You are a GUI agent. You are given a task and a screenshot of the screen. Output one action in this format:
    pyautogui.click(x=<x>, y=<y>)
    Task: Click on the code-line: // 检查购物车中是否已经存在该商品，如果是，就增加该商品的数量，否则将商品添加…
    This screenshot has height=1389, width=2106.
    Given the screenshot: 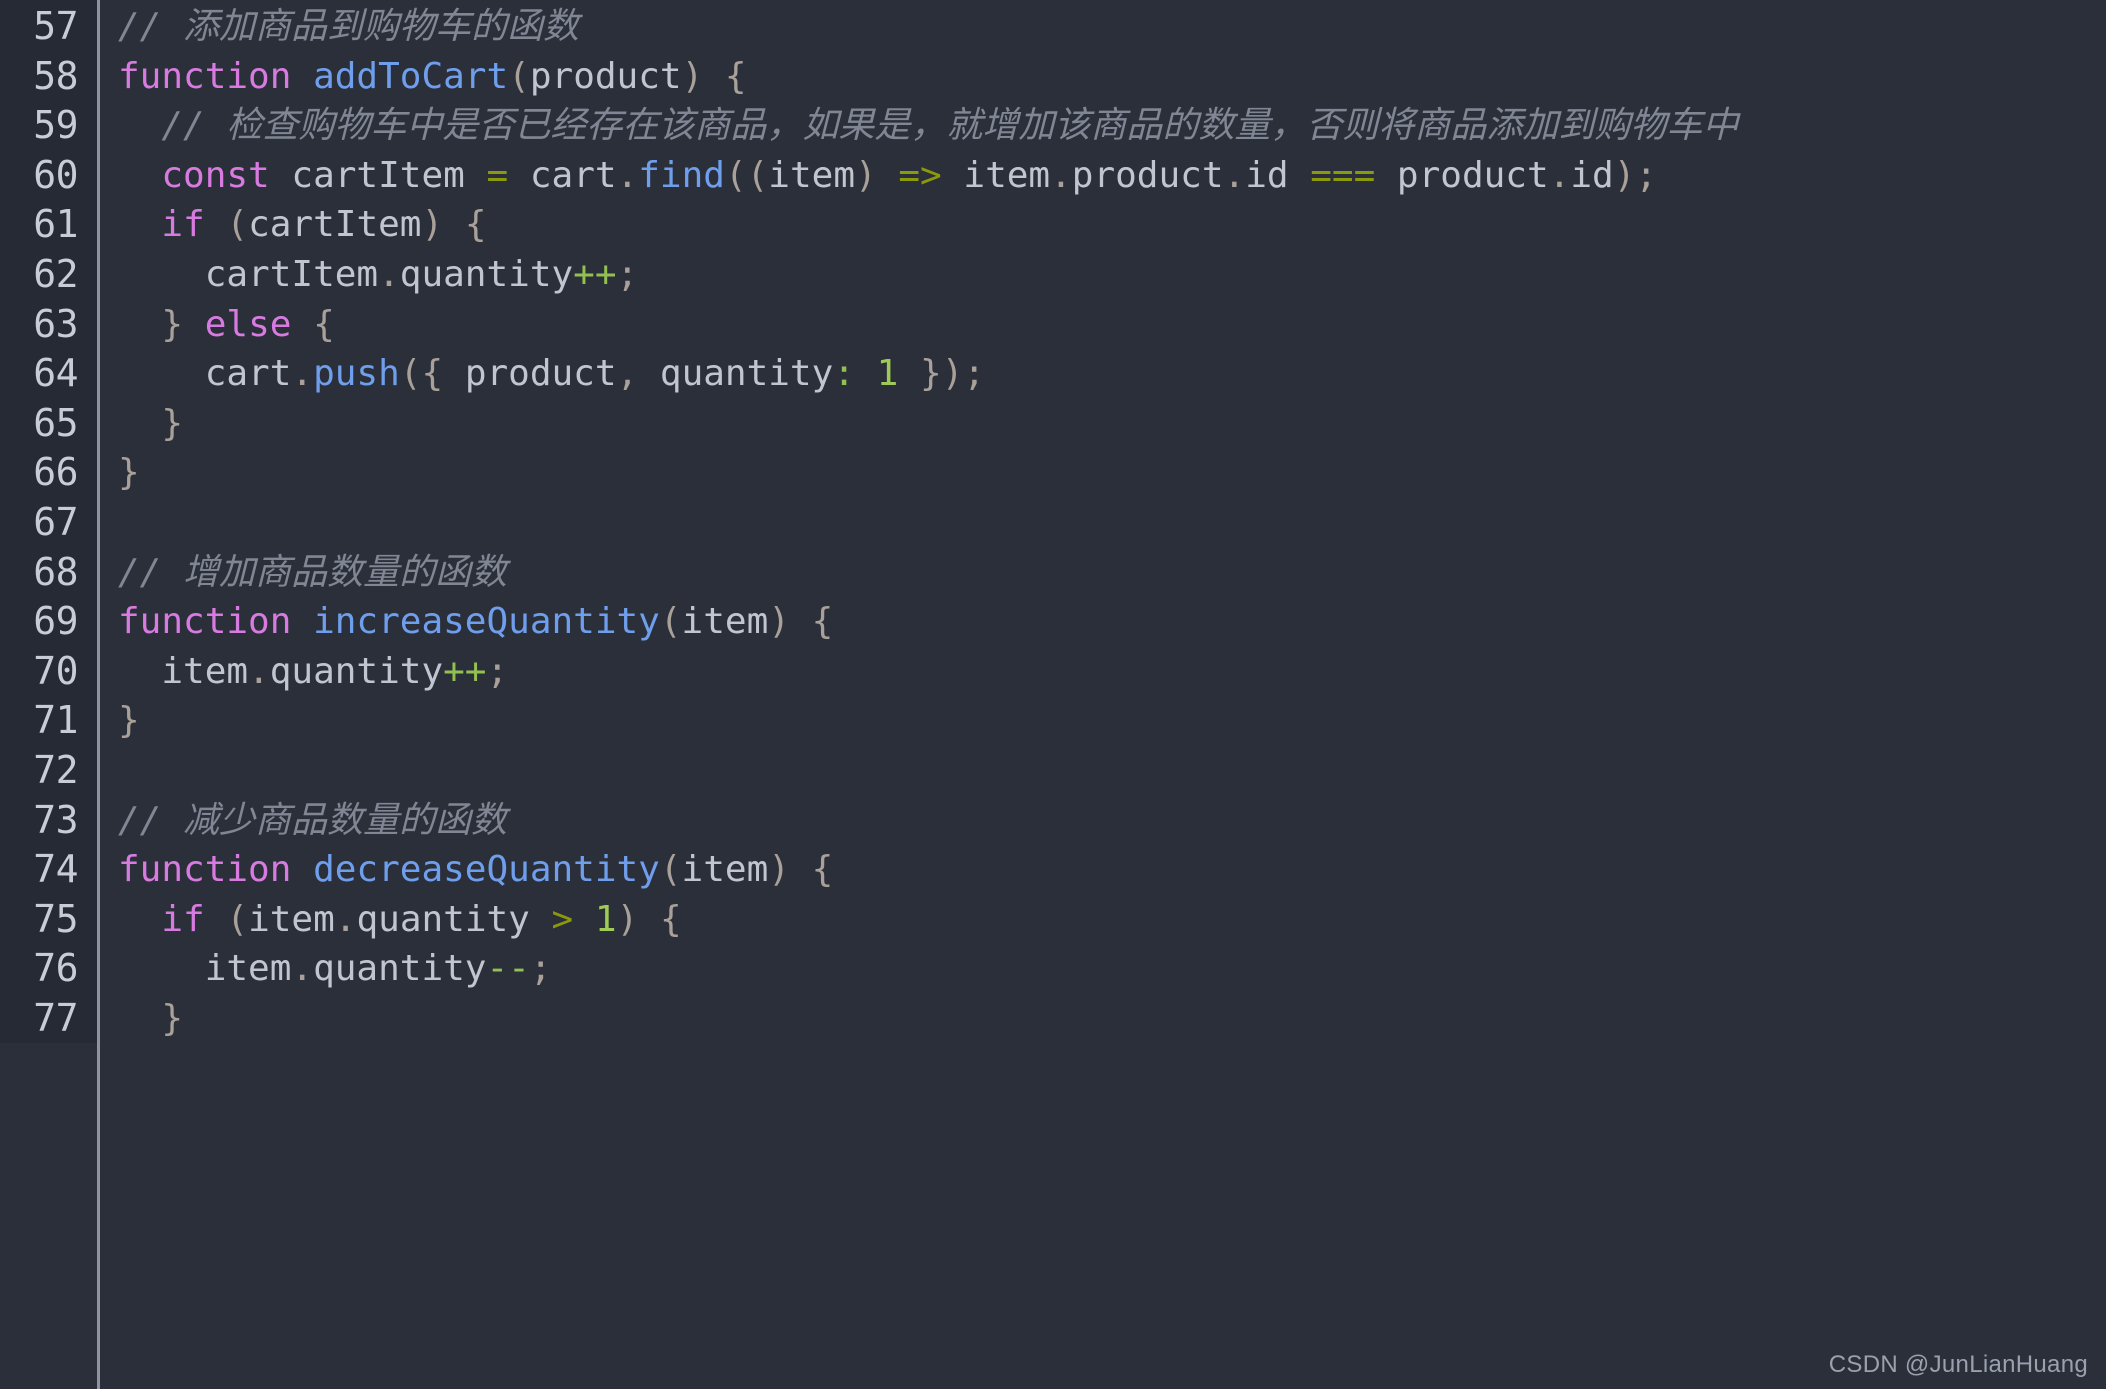 What is the action you would take?
    pyautogui.click(x=1112, y=126)
    